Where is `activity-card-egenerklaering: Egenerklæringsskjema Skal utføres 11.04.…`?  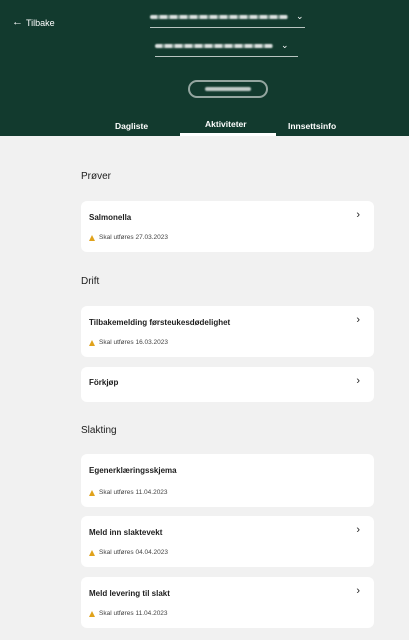
activity-card-egenerklaering: Egenerklæringsskjema Skal utføres 11.04.… is located at coordinates (227, 480).